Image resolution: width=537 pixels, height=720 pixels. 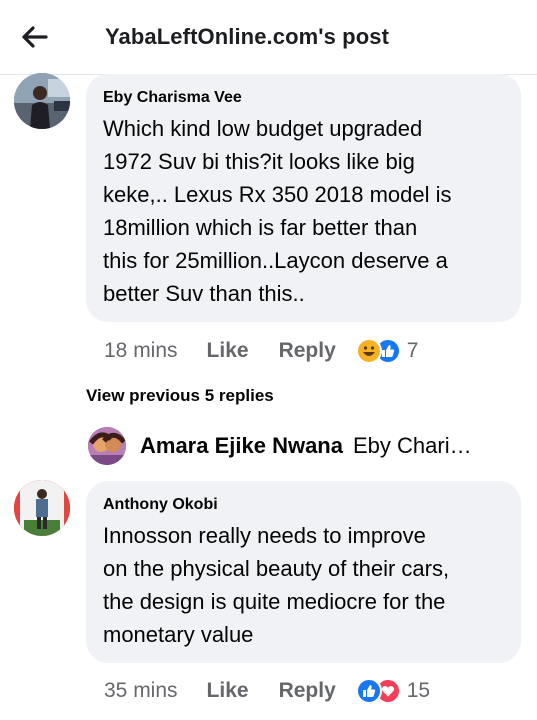 What do you see at coordinates (160, 505) in the screenshot?
I see `comment-author: Anthony Okobi` at bounding box center [160, 505].